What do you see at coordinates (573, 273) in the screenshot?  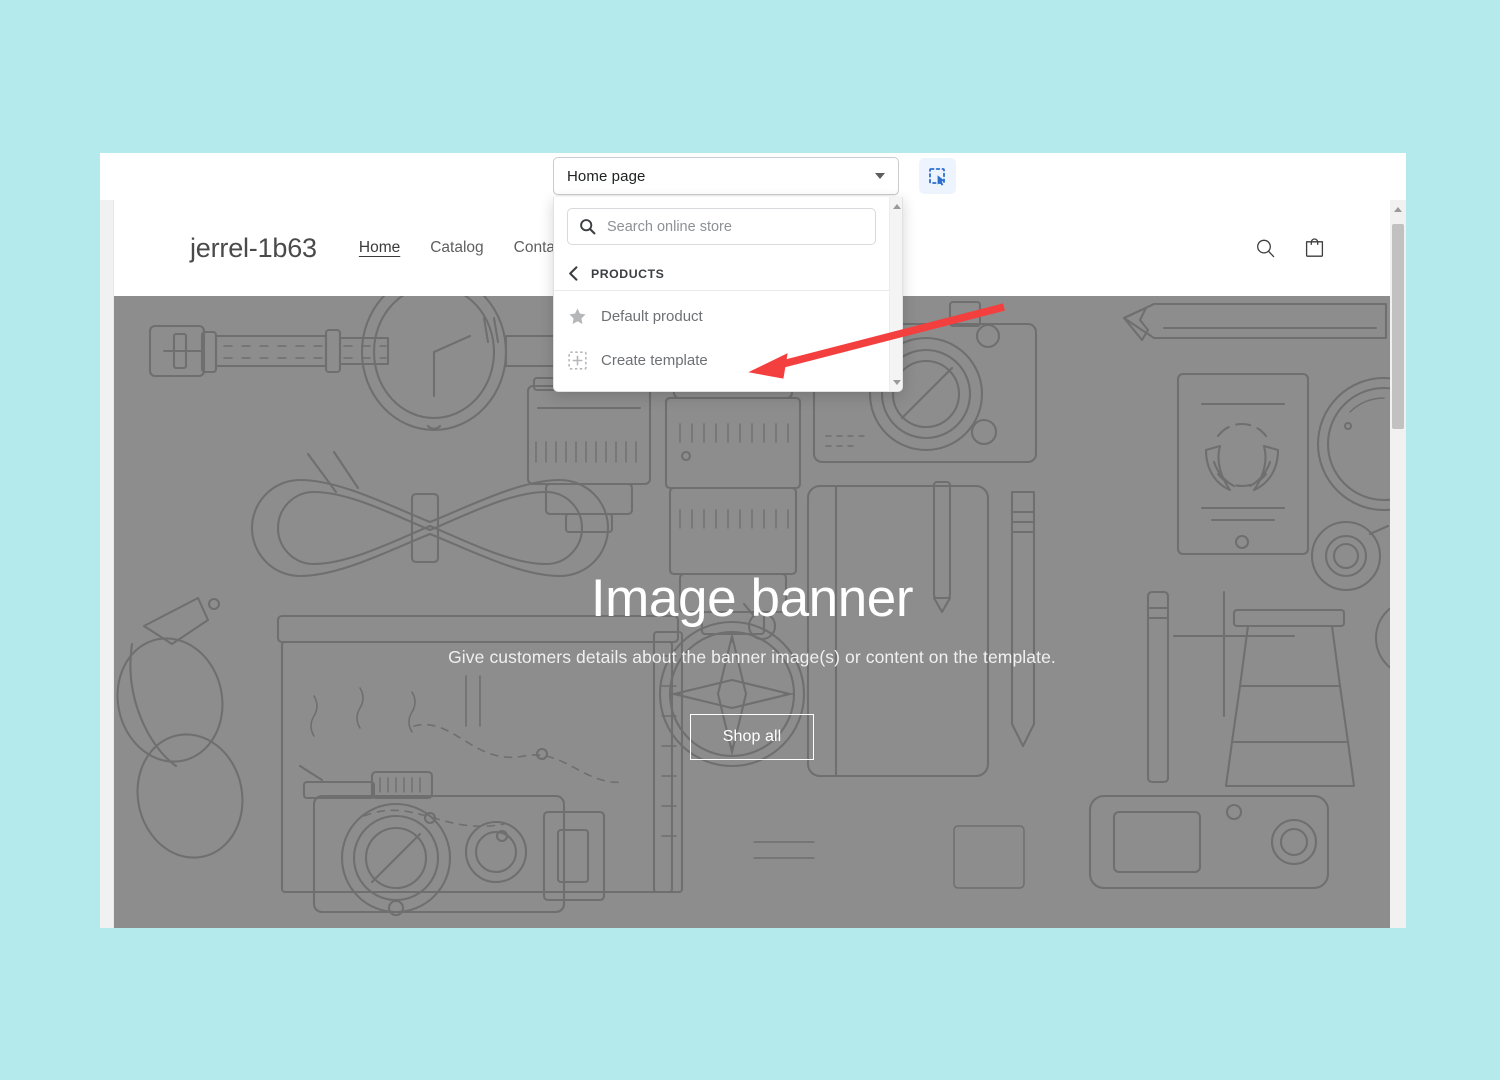 I see `chevron-left-icon` at bounding box center [573, 273].